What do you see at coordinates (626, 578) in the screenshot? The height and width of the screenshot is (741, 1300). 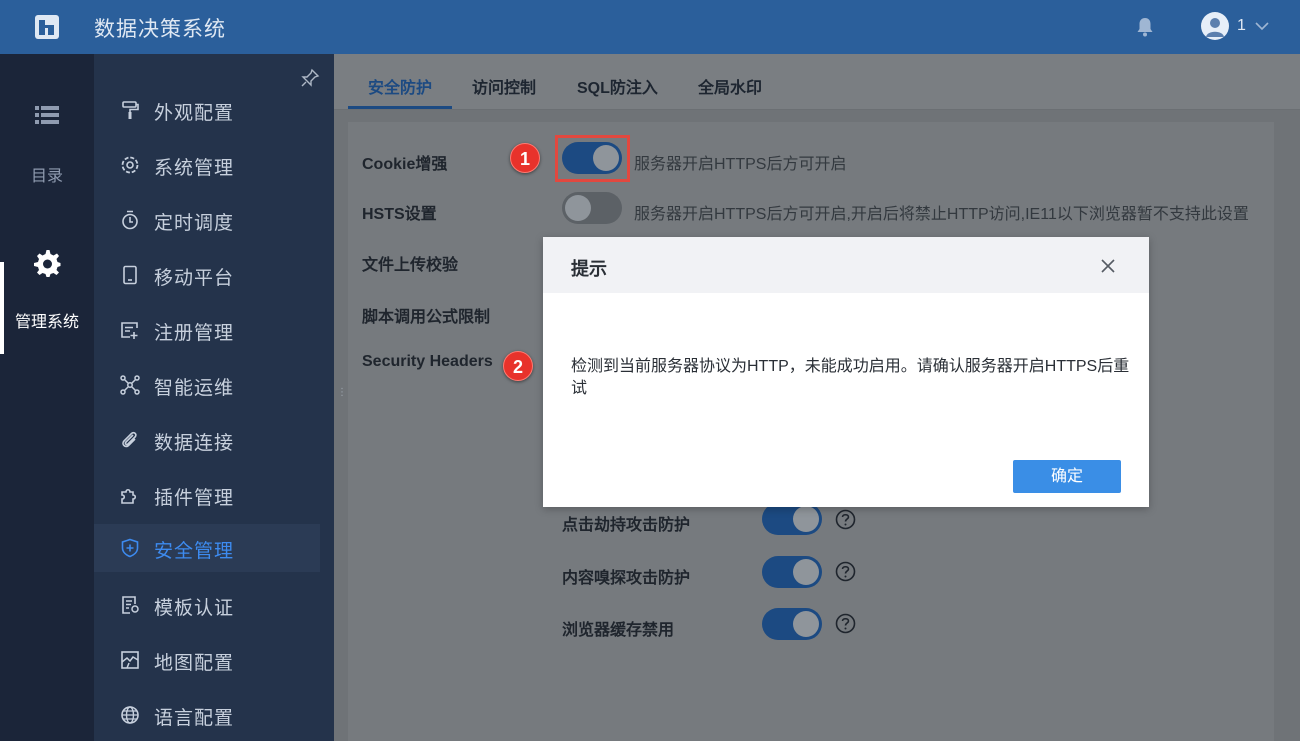 I see `sniffing-label: 内容嗅探攻击防护` at bounding box center [626, 578].